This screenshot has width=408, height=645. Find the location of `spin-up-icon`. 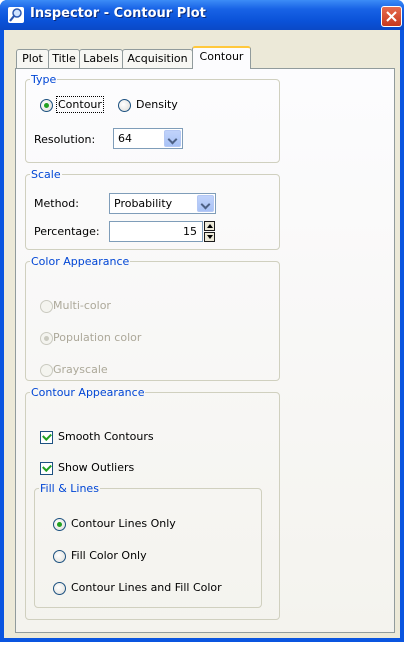

spin-up-icon is located at coordinates (209, 226).